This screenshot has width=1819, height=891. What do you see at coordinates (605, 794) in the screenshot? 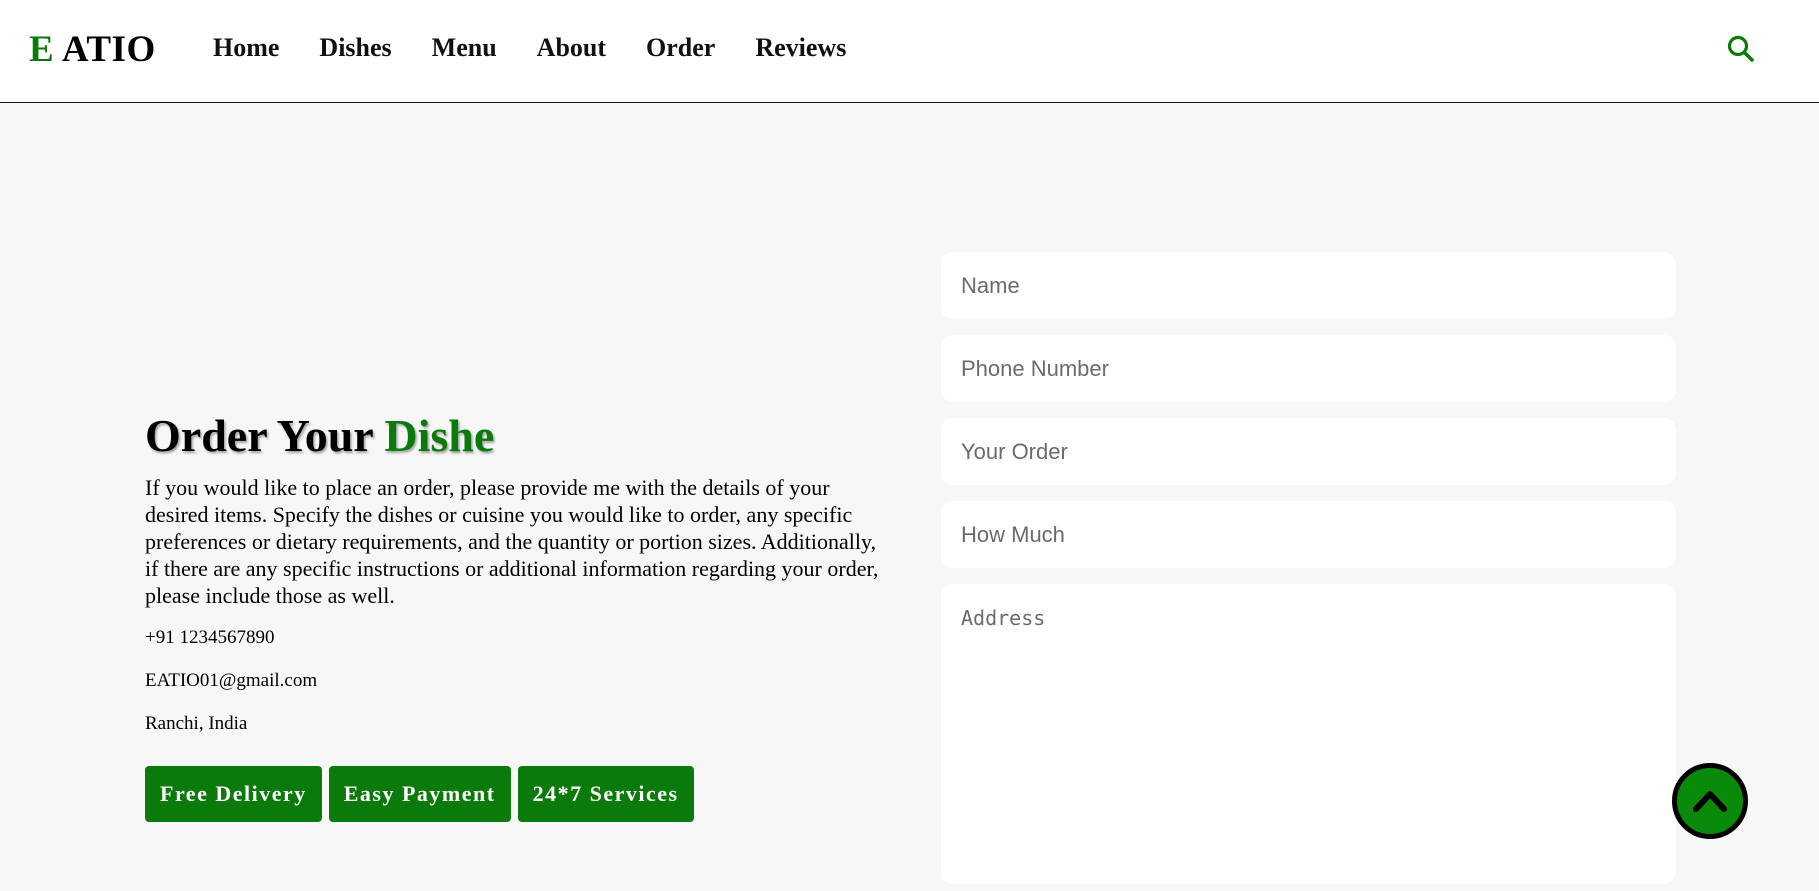
I see `badge-services: 24*7 Services` at bounding box center [605, 794].